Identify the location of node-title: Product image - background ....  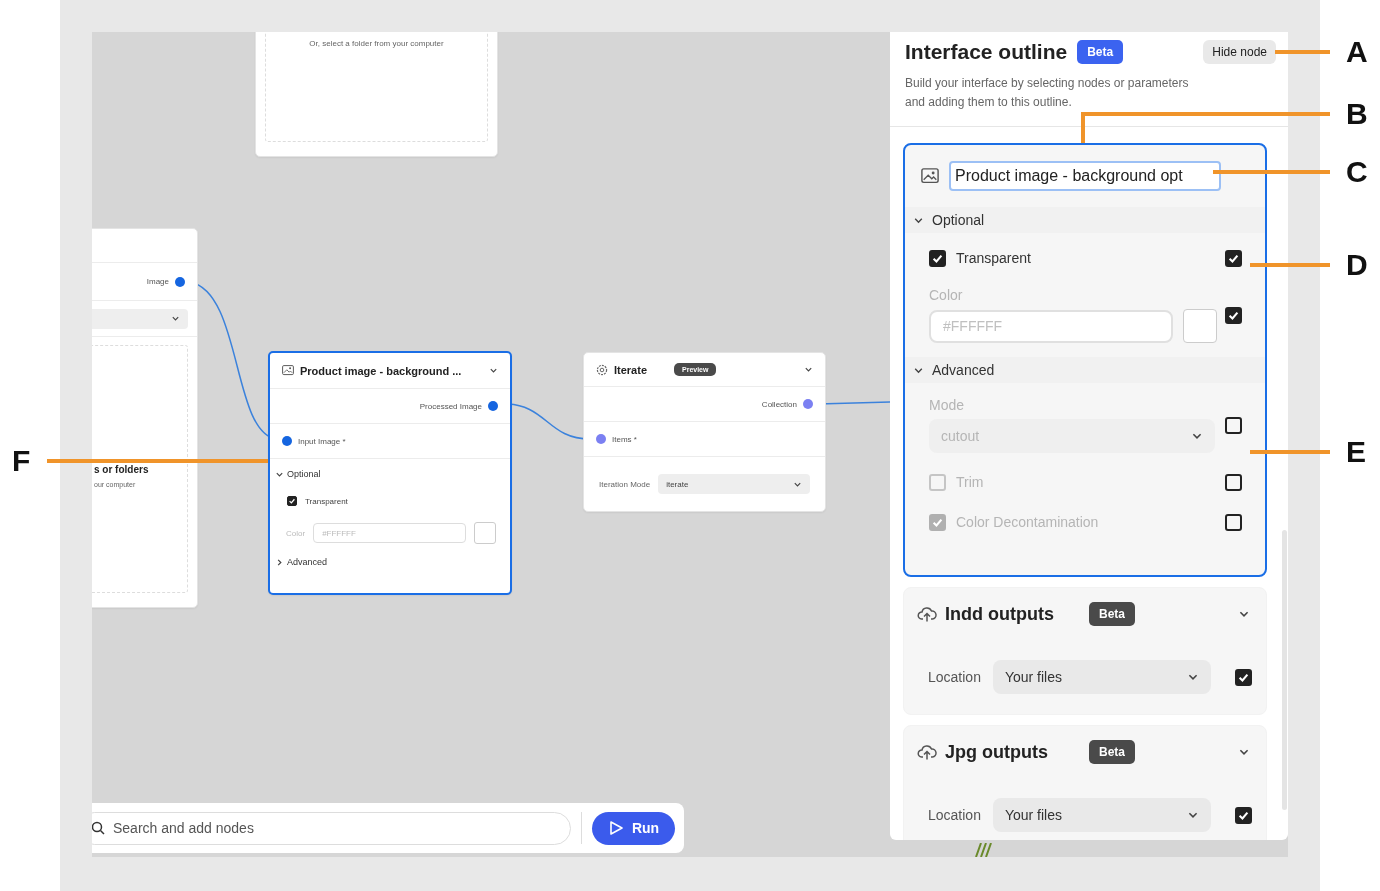
(381, 370).